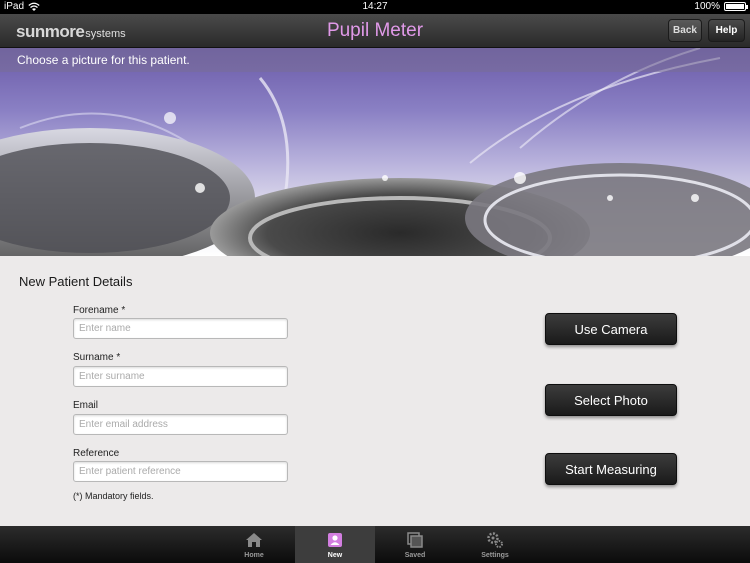  I want to click on choose-picture-prompt: Choose a picture for this patient., so click(375, 60).